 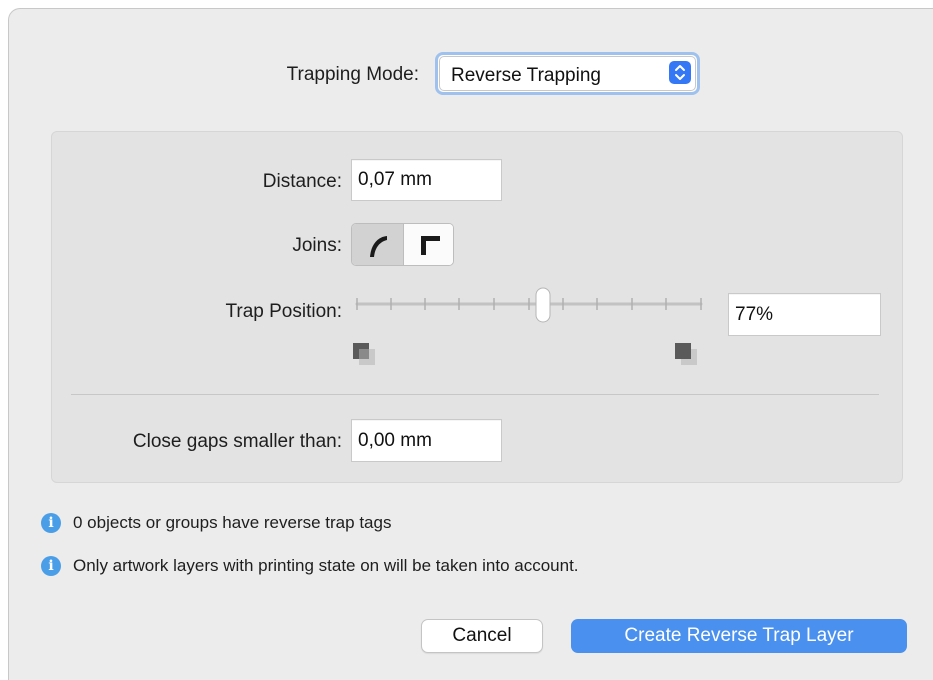 What do you see at coordinates (475, 394) in the screenshot?
I see `group-separator` at bounding box center [475, 394].